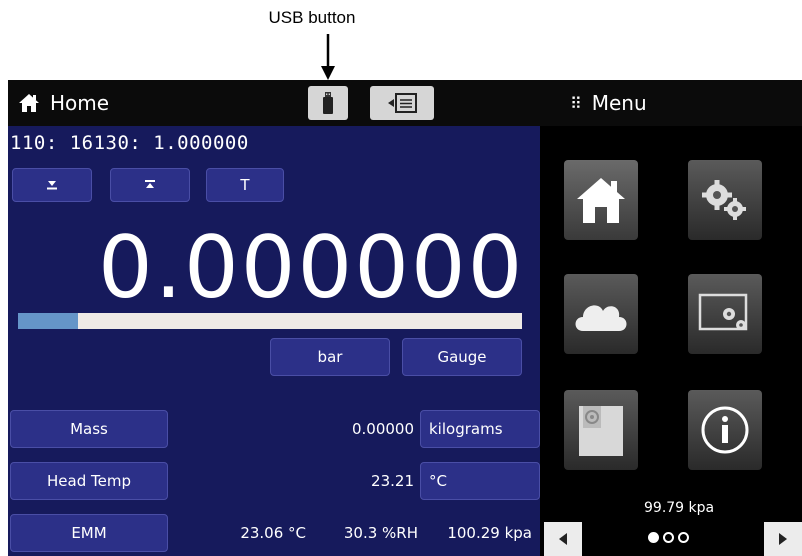 The height and width of the screenshot is (556, 802). What do you see at coordinates (328, 57) in the screenshot?
I see `callout-arrow-icon` at bounding box center [328, 57].